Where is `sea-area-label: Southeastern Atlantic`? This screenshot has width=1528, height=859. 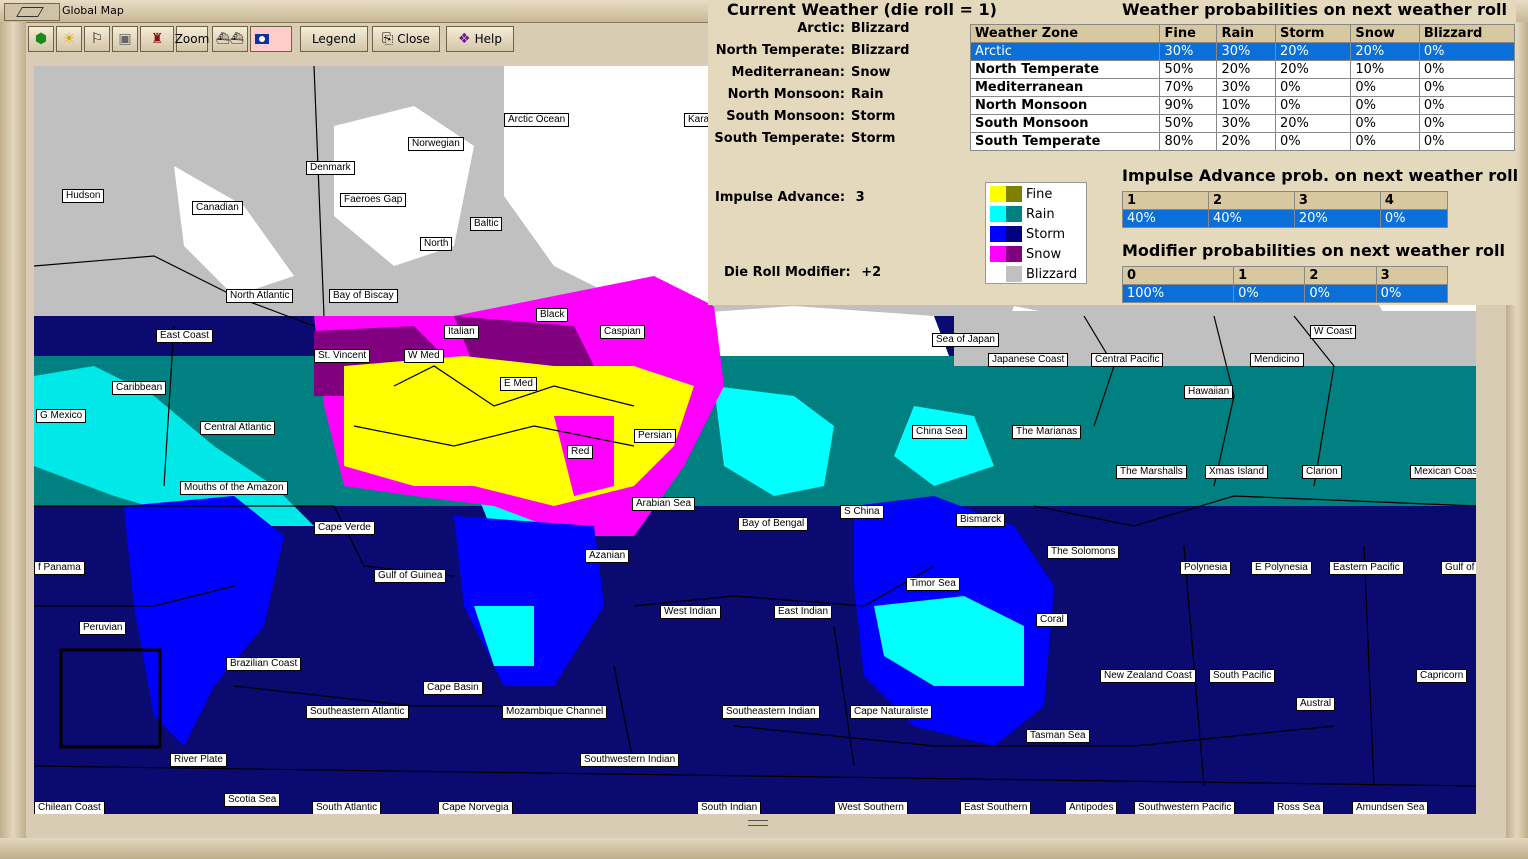 sea-area-label: Southeastern Atlantic is located at coordinates (357, 712).